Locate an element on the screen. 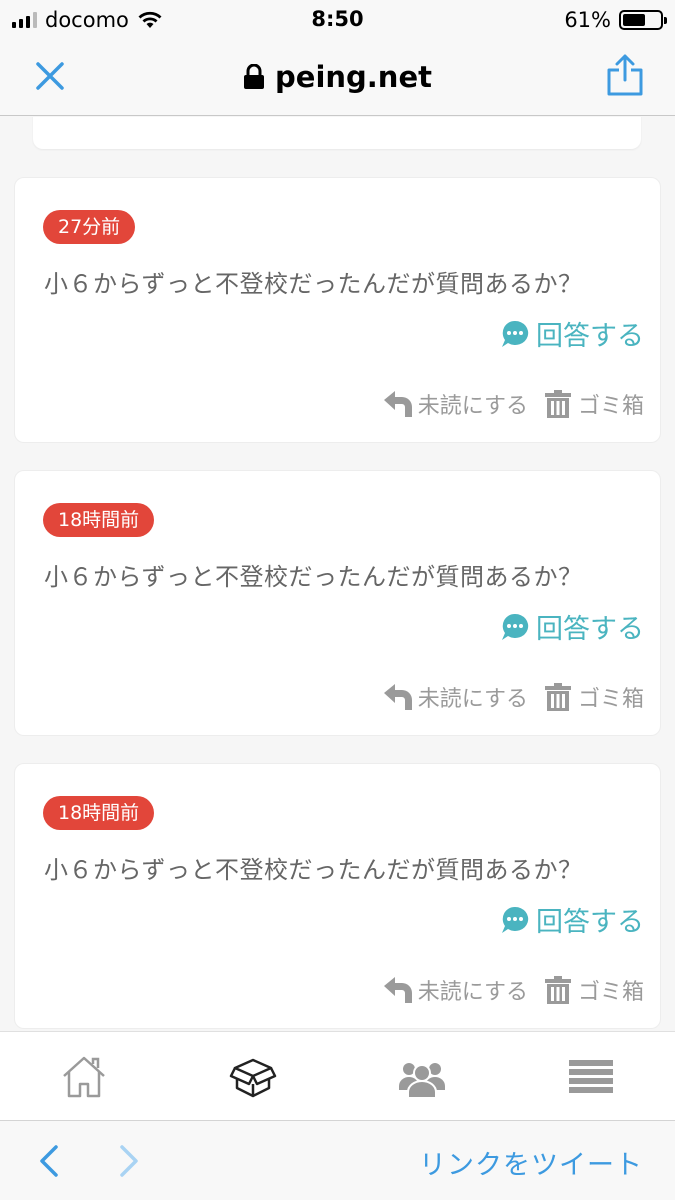  time-badge: 27分前 is located at coordinates (89, 227).